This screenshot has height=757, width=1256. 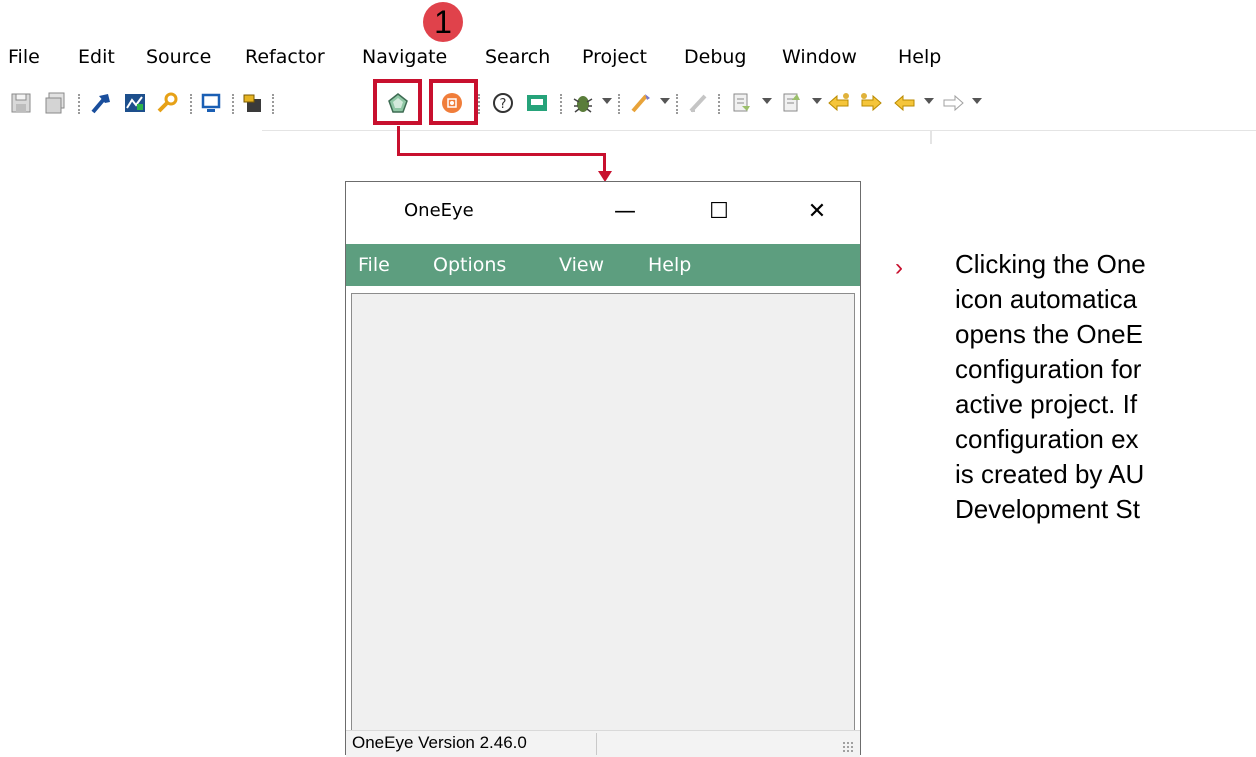 I want to click on statusbar-separator, so click(x=596, y=744).